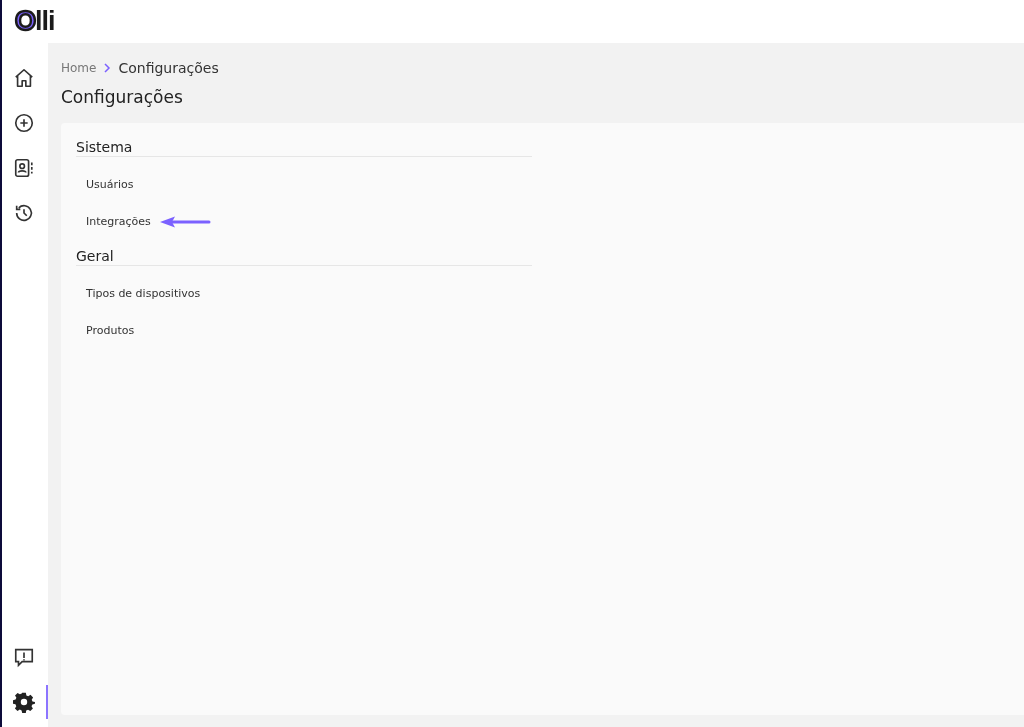  What do you see at coordinates (24, 702) in the screenshot?
I see `settings-icon` at bounding box center [24, 702].